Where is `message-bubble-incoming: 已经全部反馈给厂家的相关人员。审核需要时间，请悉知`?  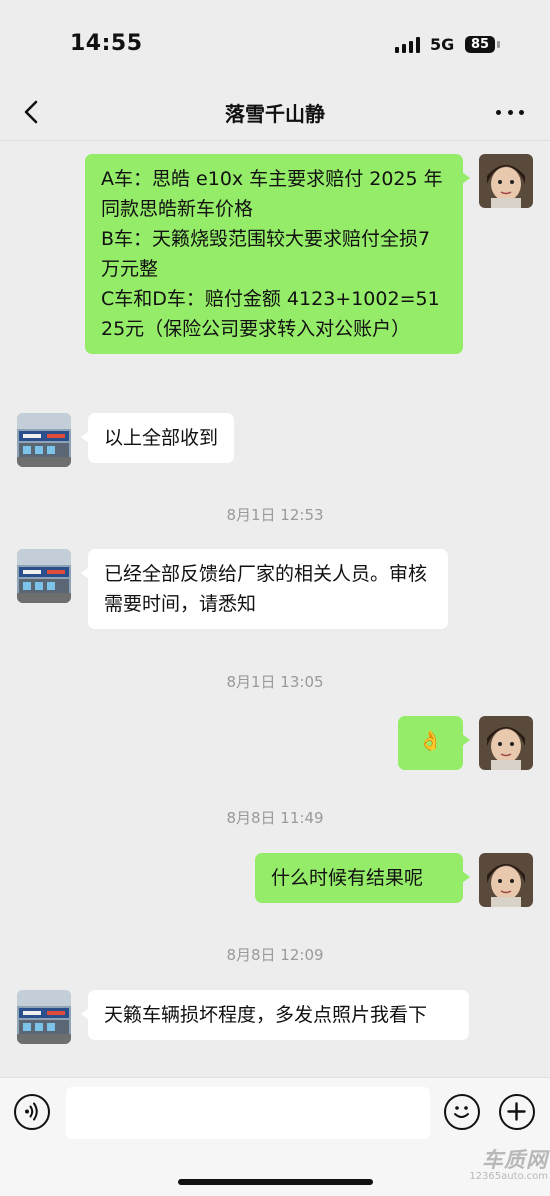 message-bubble-incoming: 已经全部反馈给厂家的相关人员。审核需要时间，请悉知 is located at coordinates (264, 589).